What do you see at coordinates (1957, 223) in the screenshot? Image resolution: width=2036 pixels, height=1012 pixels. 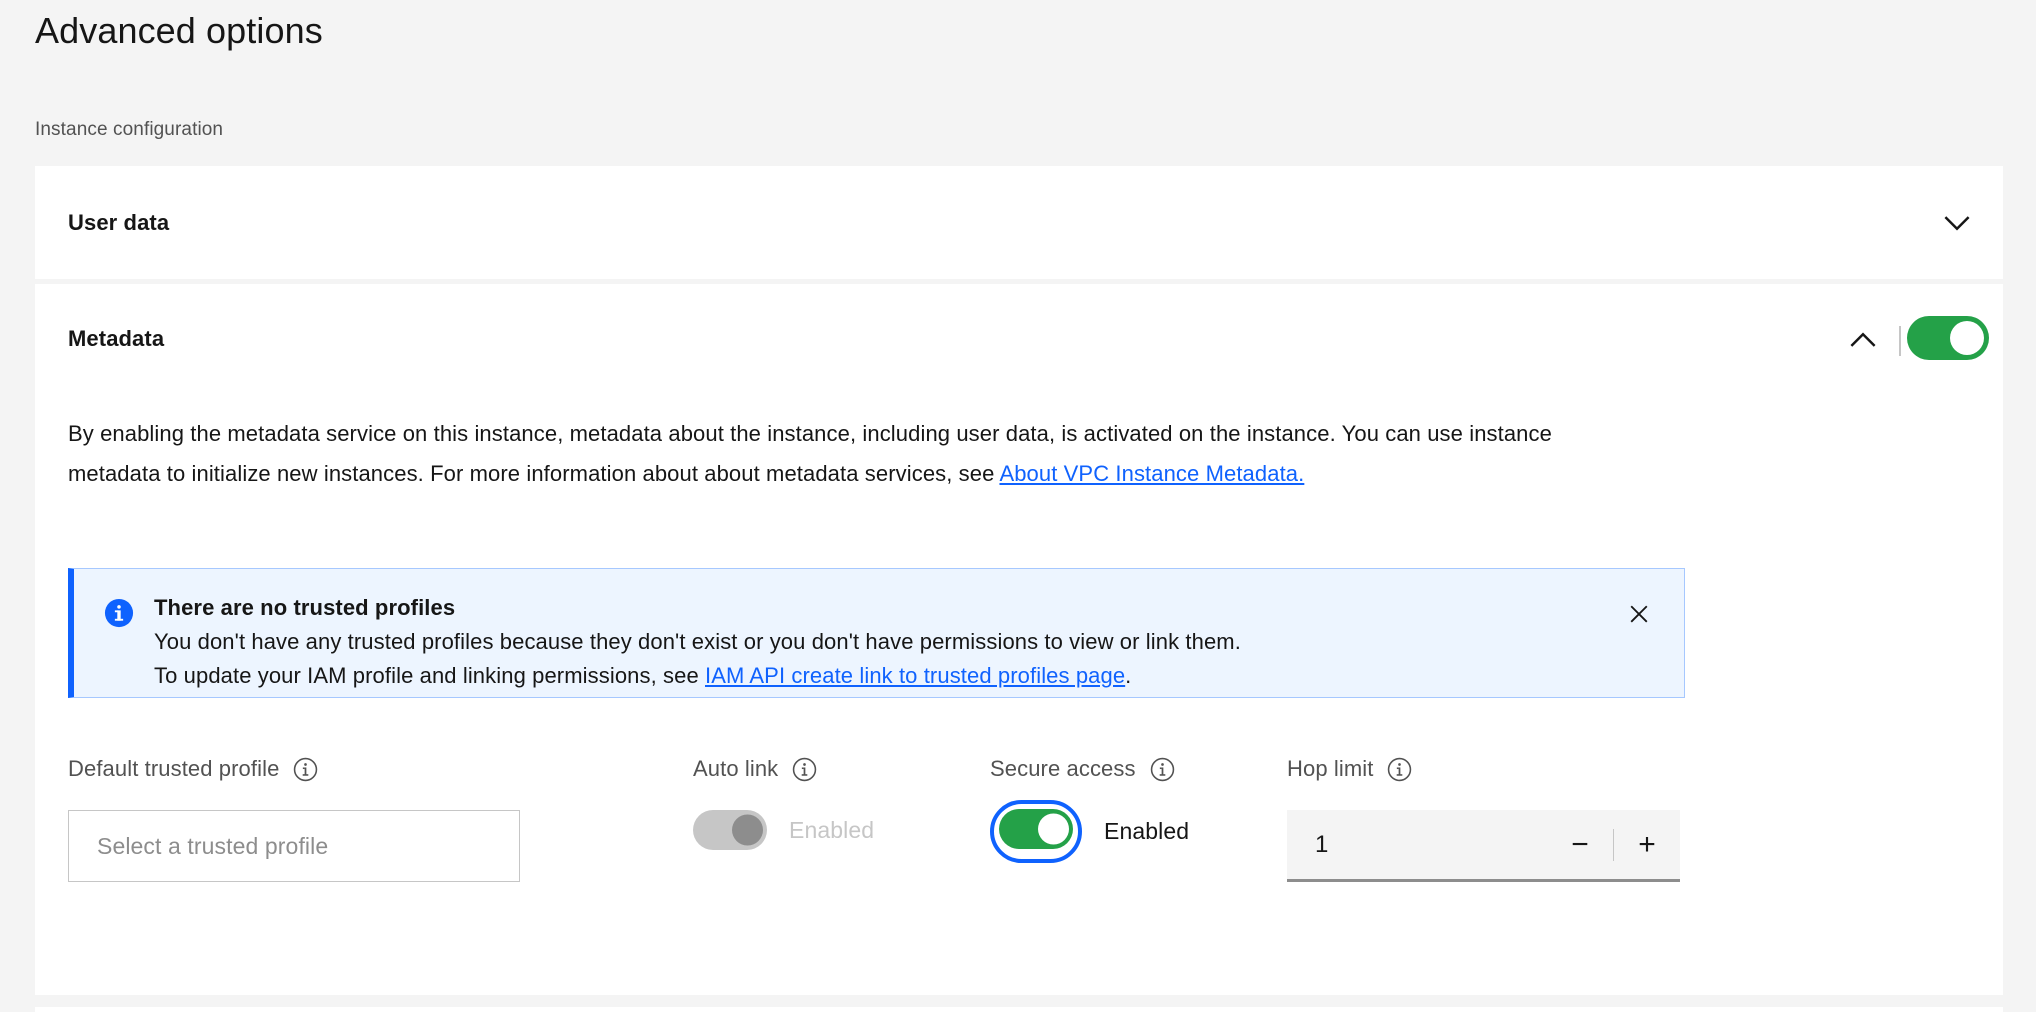 I see `chevron-down-icon` at bounding box center [1957, 223].